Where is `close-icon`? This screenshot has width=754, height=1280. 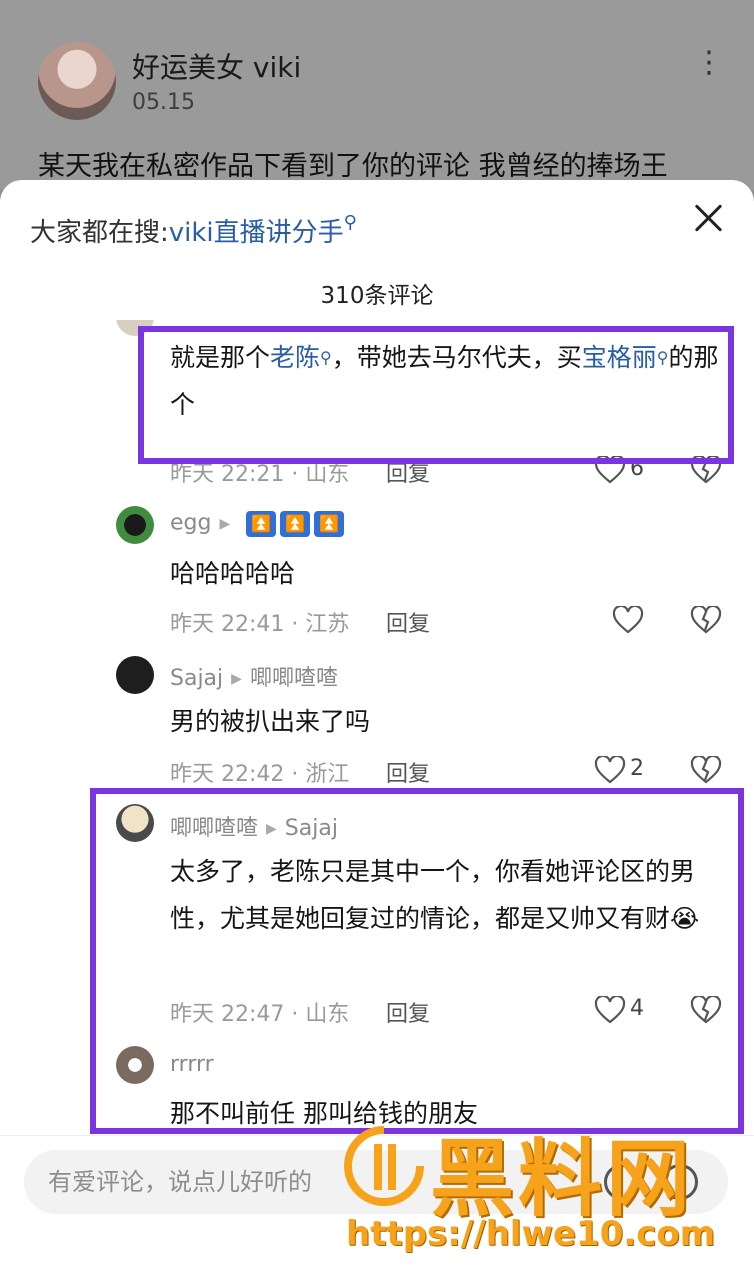
close-icon is located at coordinates (708, 218).